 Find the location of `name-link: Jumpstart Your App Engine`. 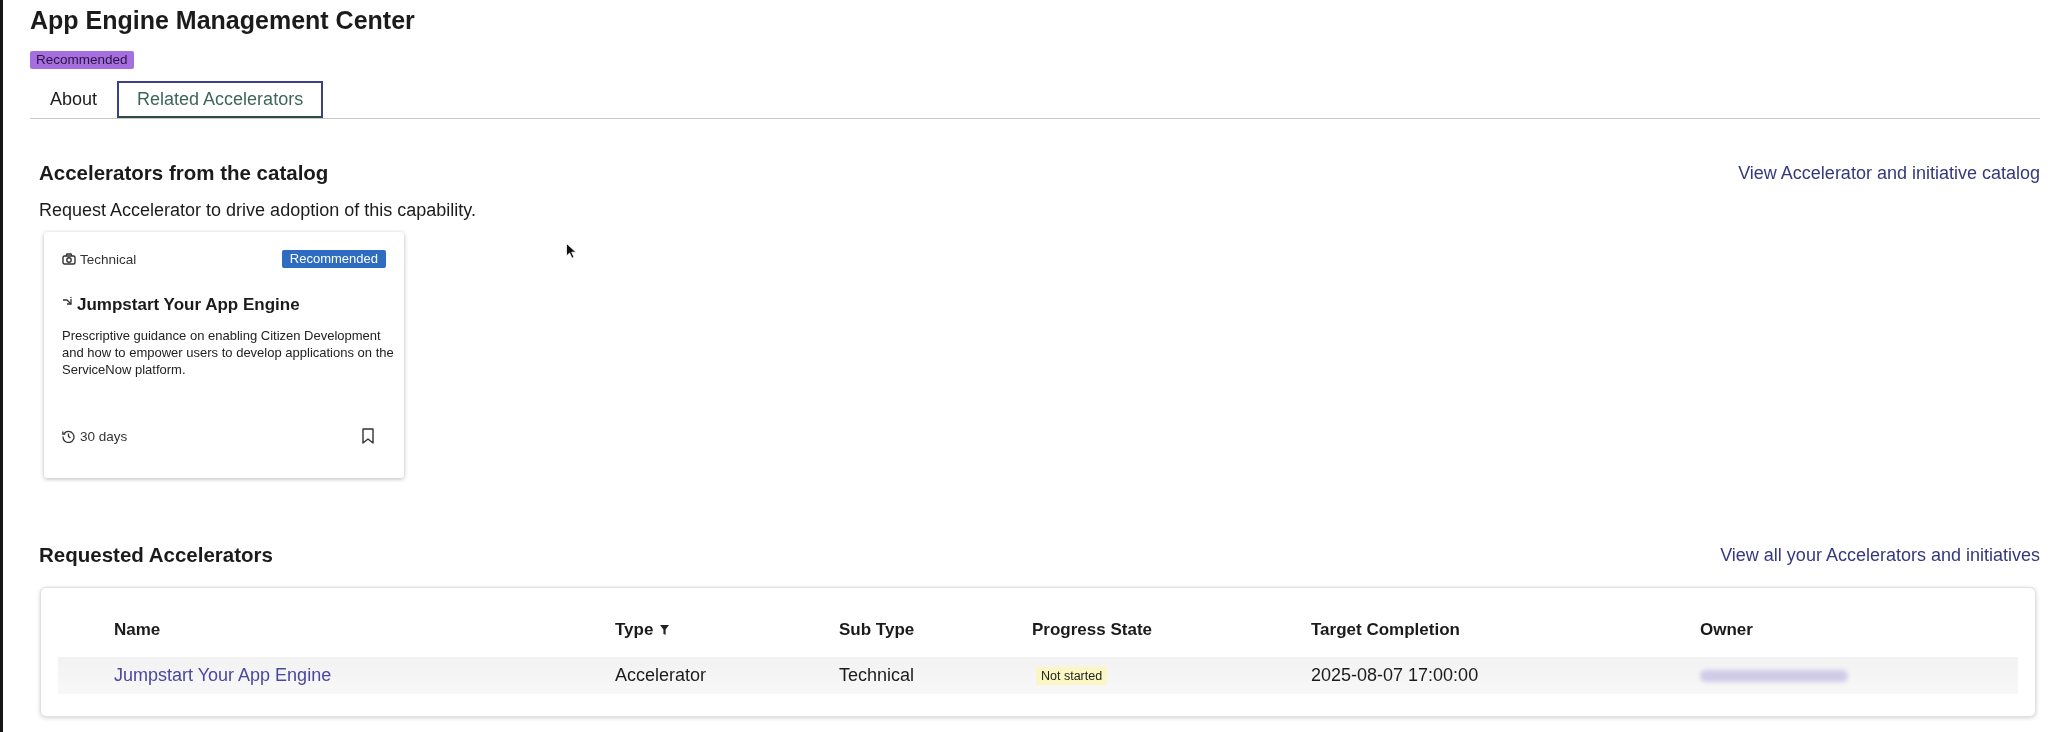

name-link: Jumpstart Your App Engine is located at coordinates (223, 675).